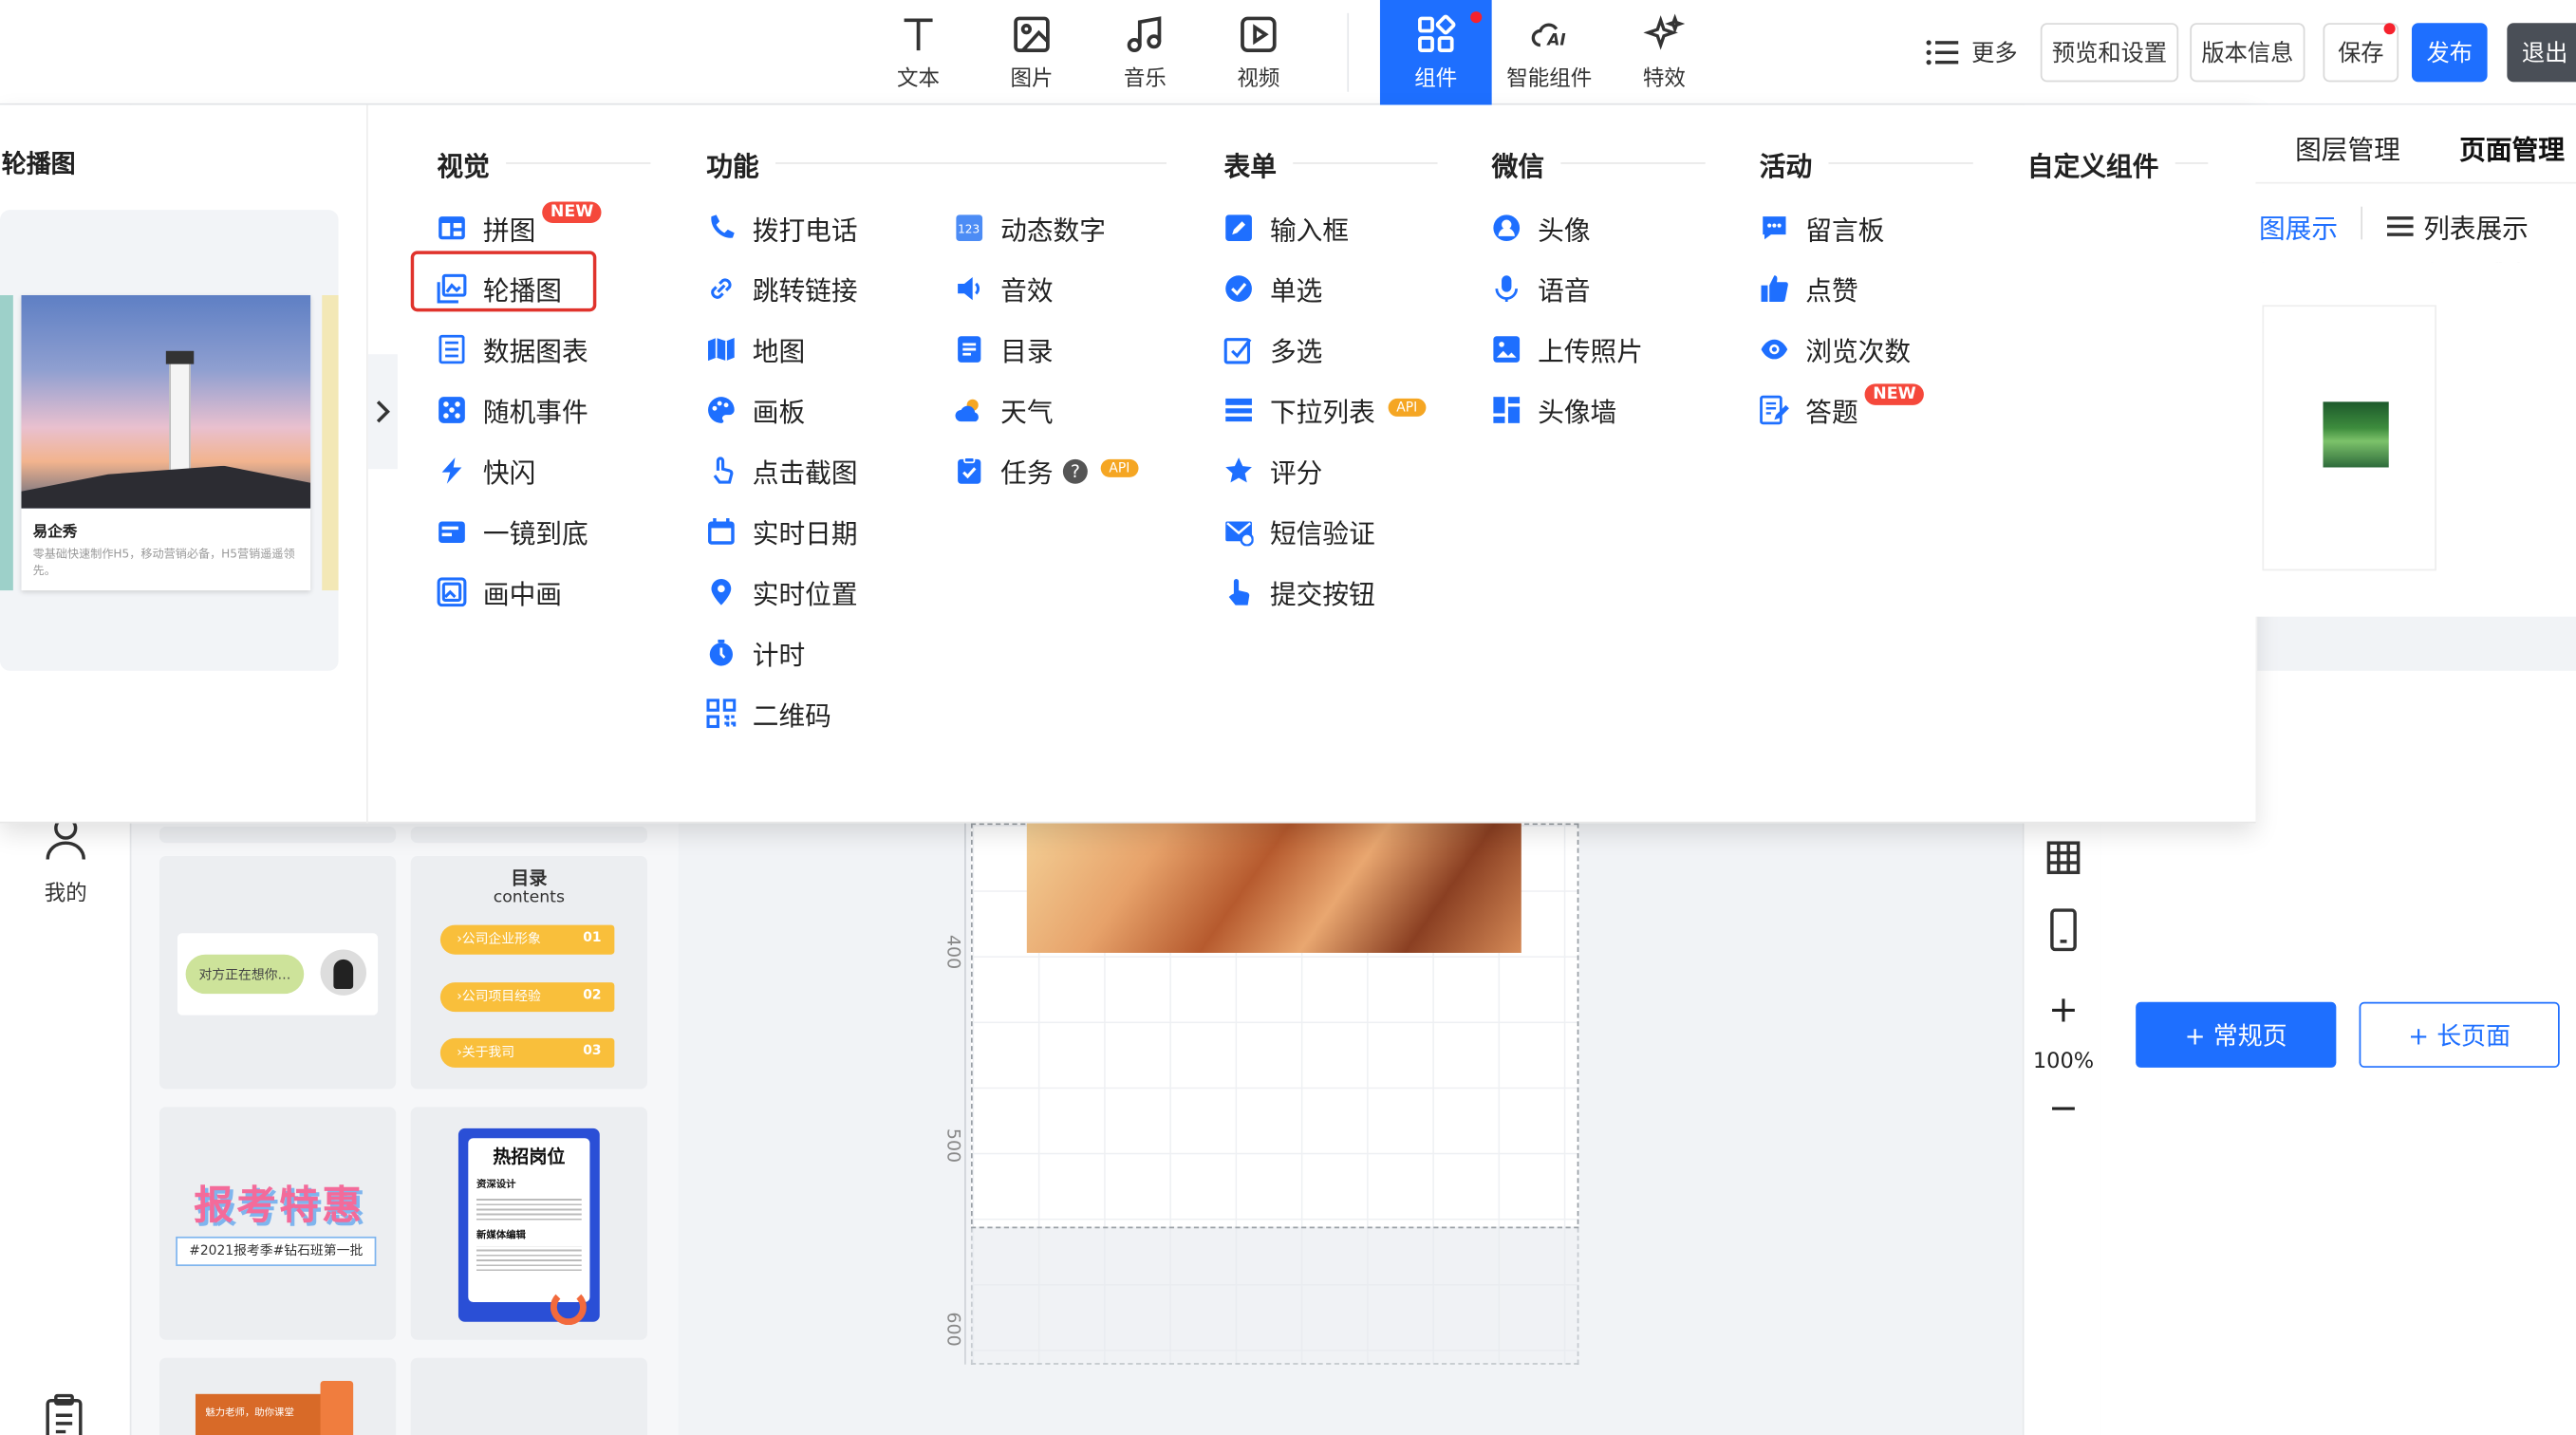 The width and height of the screenshot is (2576, 1435). Describe the element at coordinates (2459, 1034) in the screenshot. I see `add-long-page-button: + 长页面` at that location.